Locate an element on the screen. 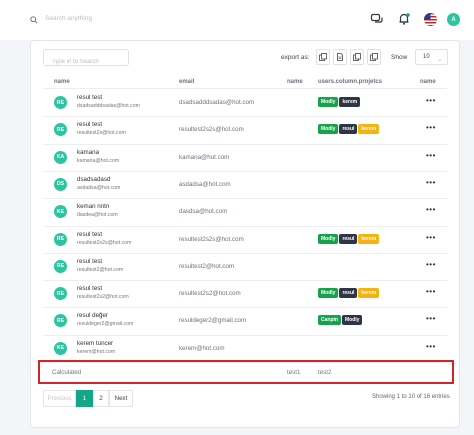  table-search-input is located at coordinates (86, 62).